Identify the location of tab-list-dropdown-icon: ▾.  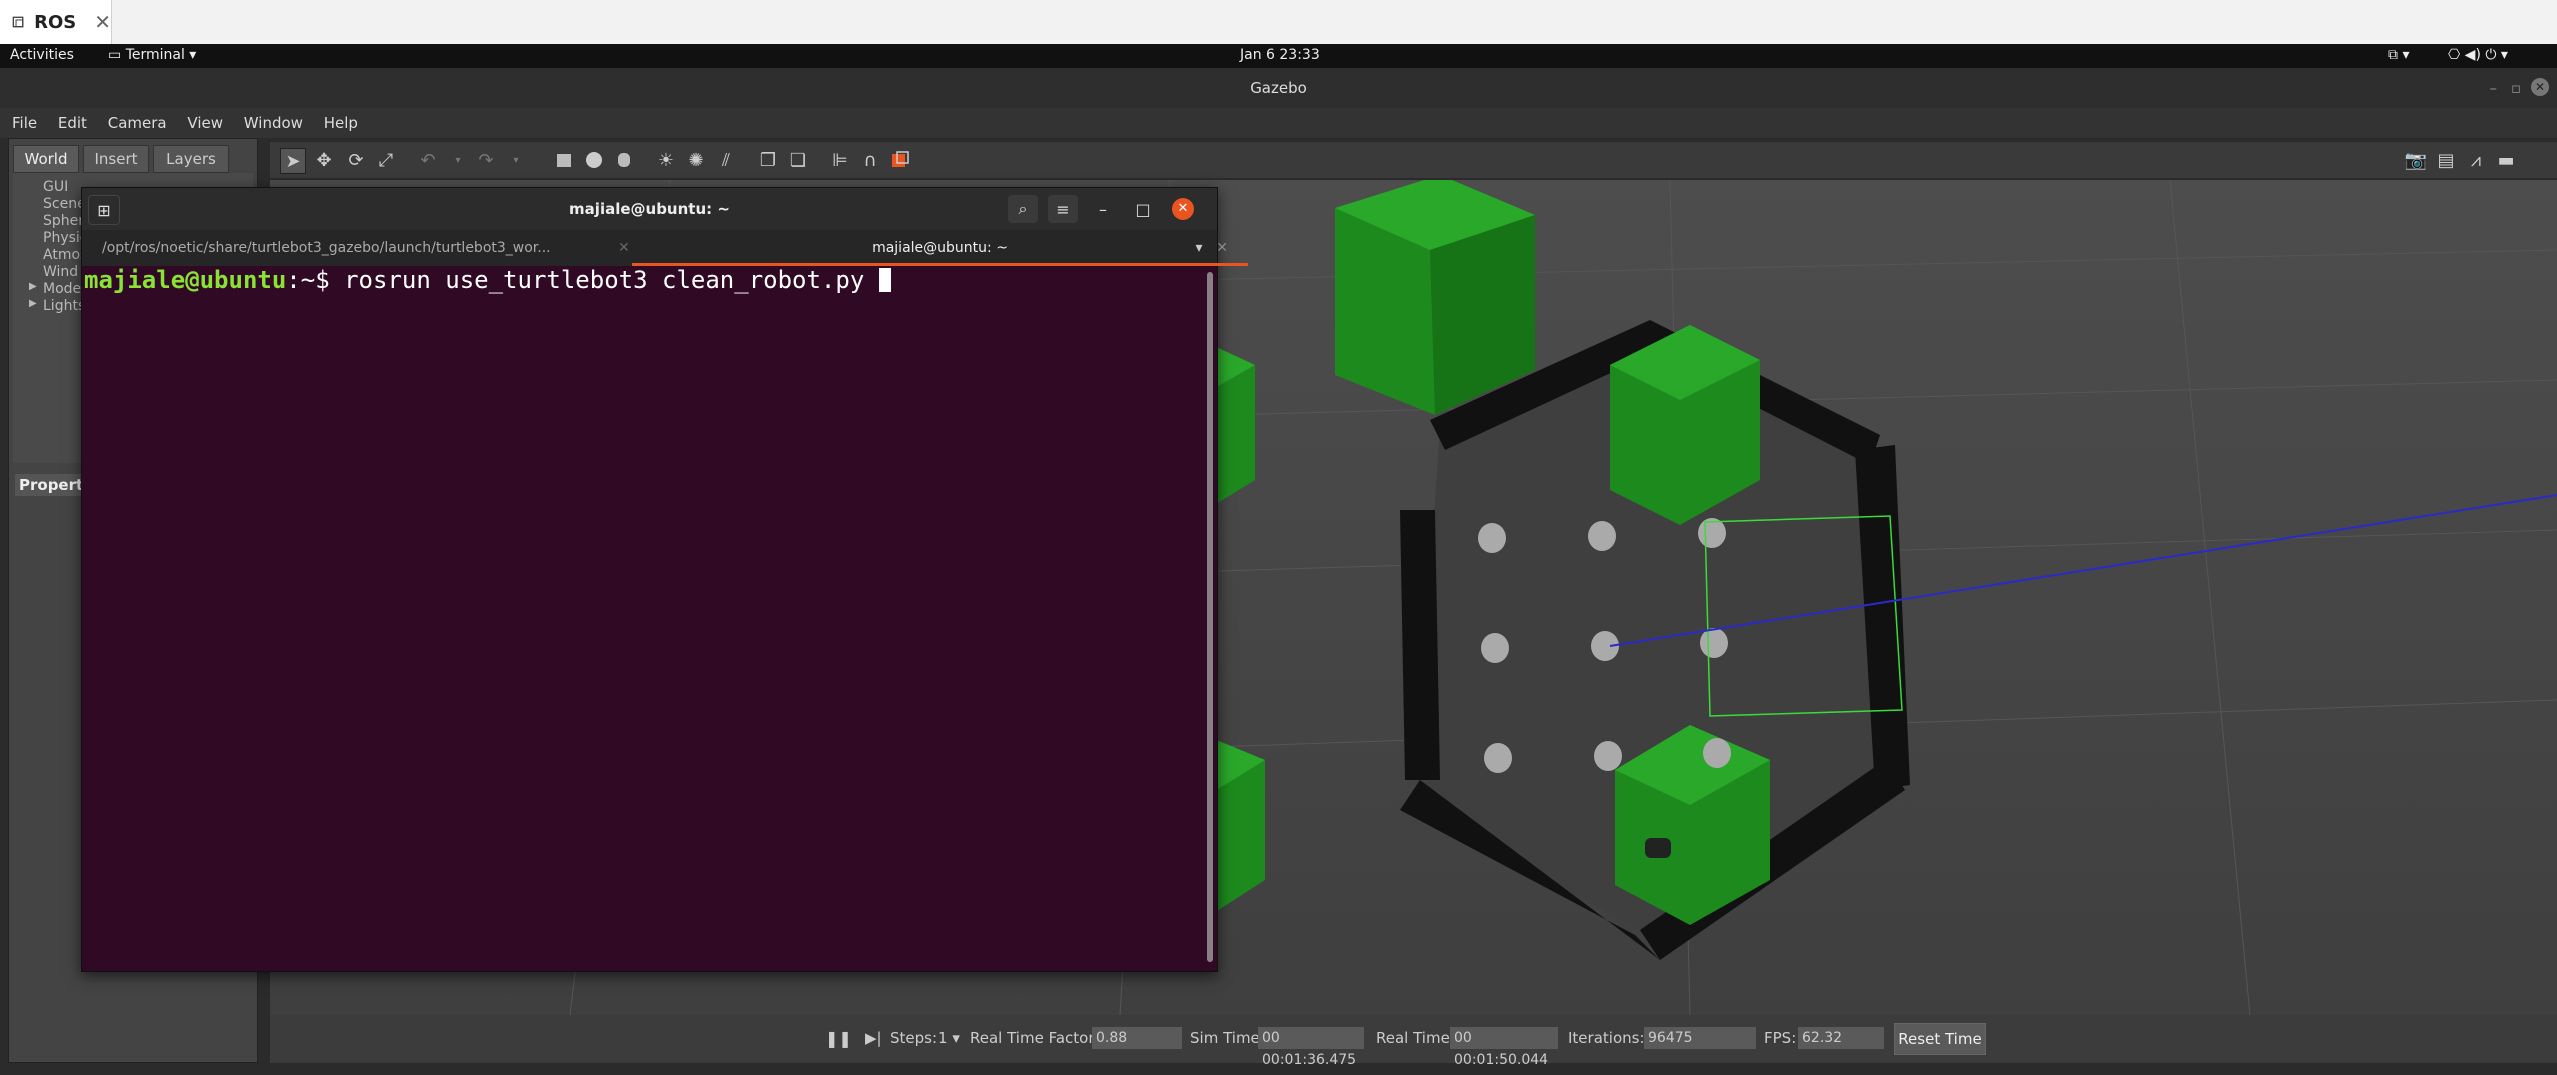
(1199, 248).